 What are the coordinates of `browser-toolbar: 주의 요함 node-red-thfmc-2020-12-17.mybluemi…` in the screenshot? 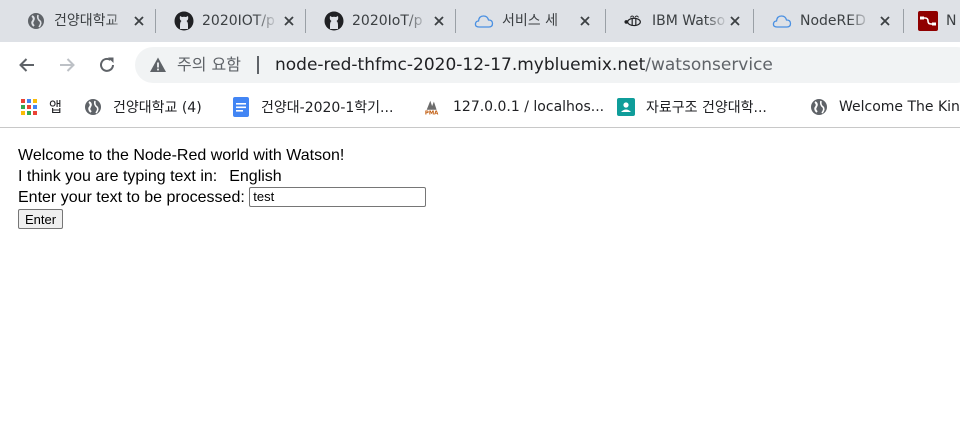 It's located at (480, 65).